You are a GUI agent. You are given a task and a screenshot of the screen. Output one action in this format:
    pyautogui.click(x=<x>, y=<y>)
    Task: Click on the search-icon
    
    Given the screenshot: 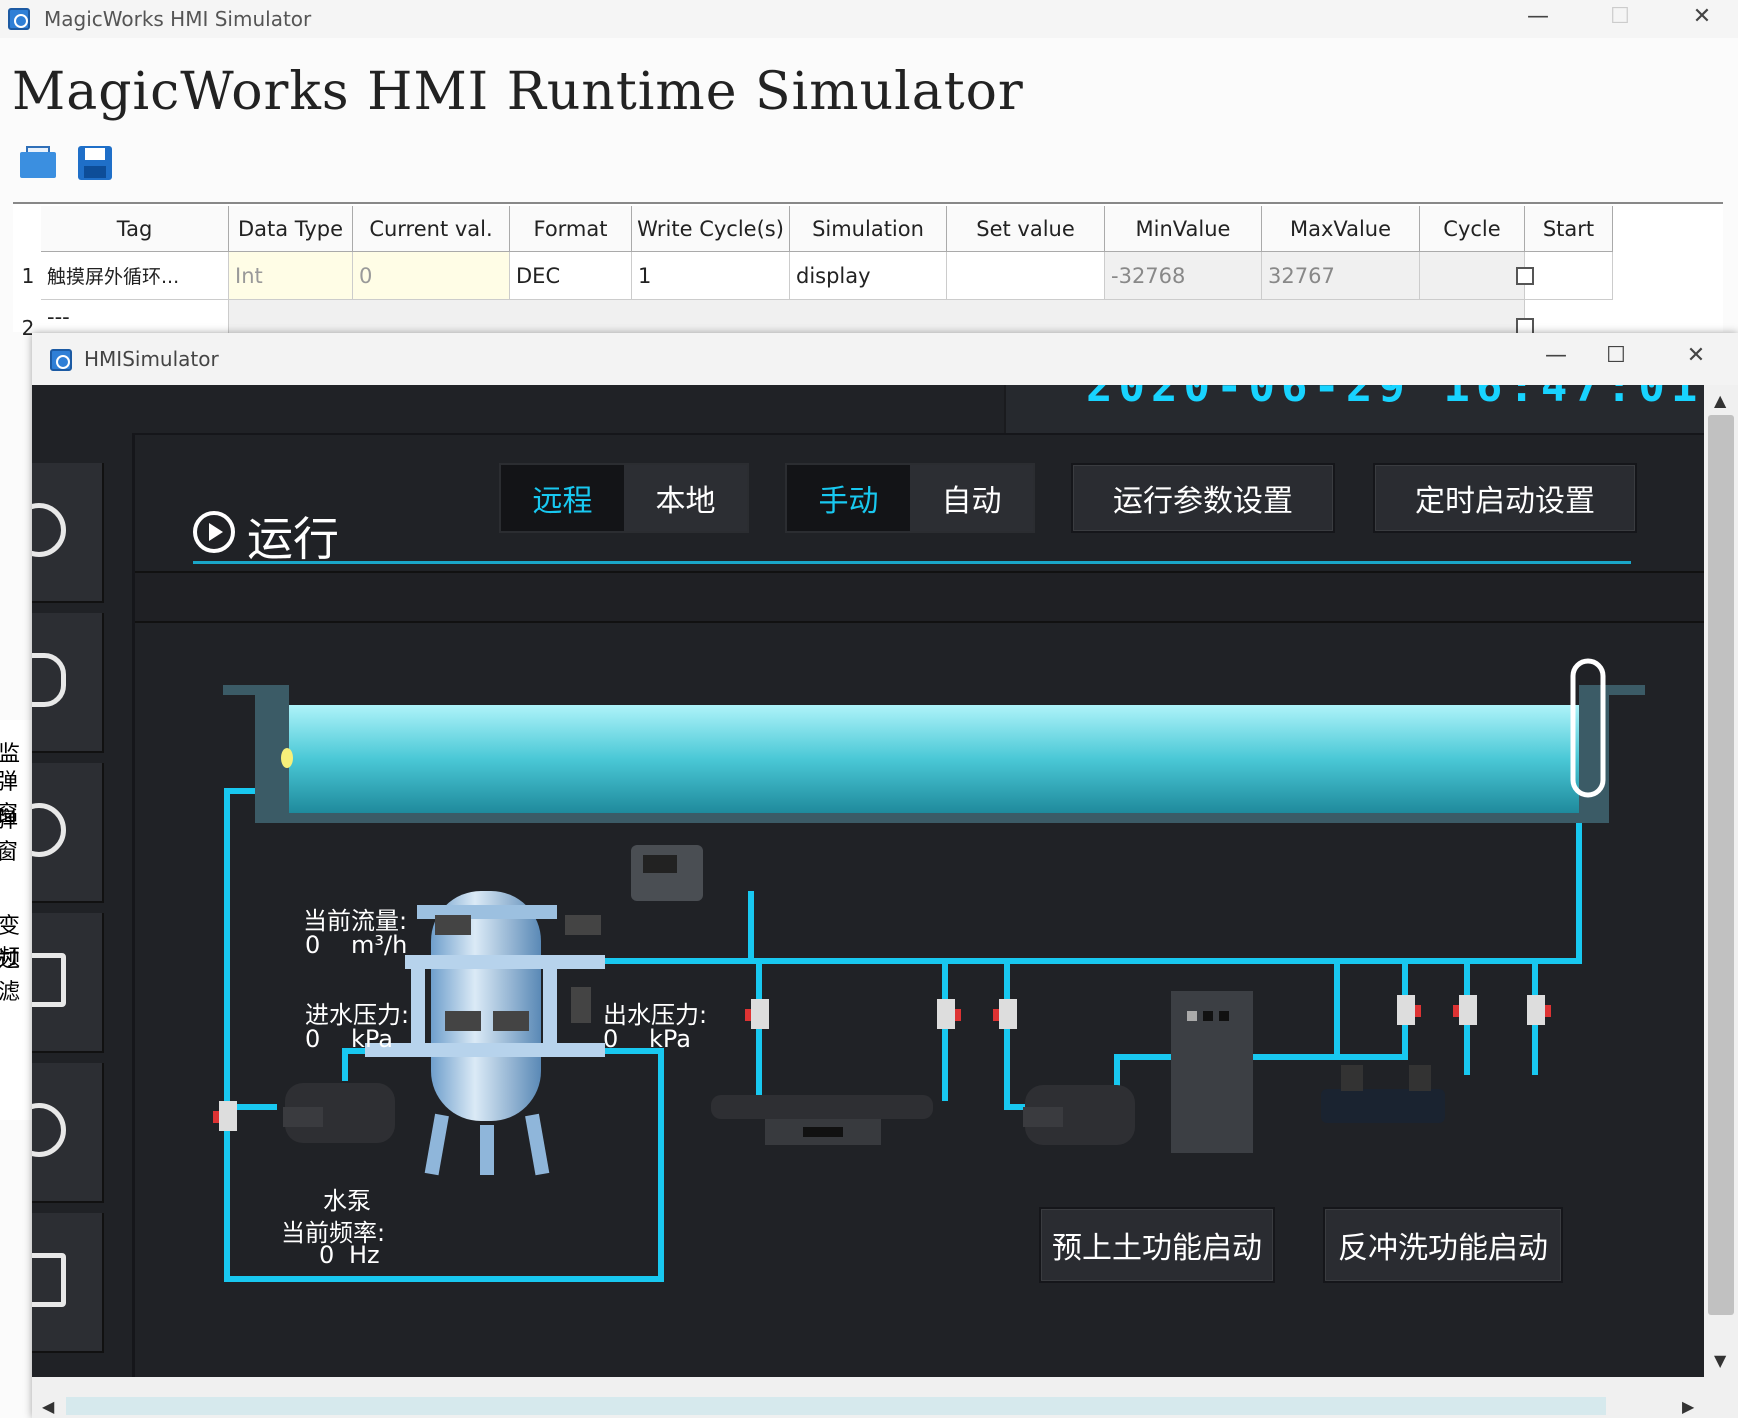 What is the action you would take?
    pyautogui.click(x=49, y=1130)
    